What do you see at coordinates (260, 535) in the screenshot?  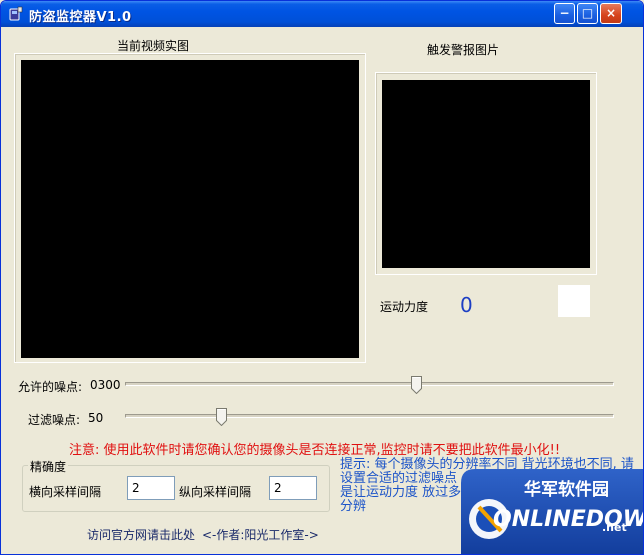 I see `author-credit: <-作者:阳光工作室->` at bounding box center [260, 535].